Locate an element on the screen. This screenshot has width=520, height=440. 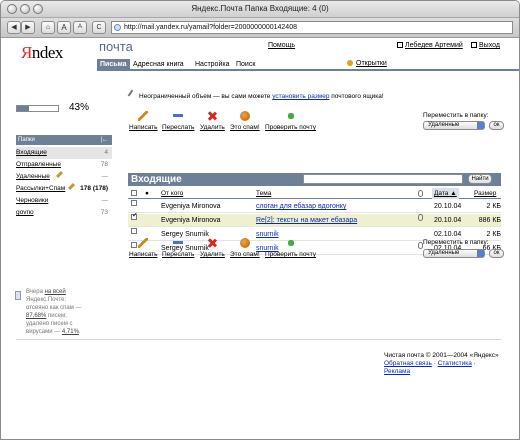
tab-address-book: Адресная книга is located at coordinates (158, 64).